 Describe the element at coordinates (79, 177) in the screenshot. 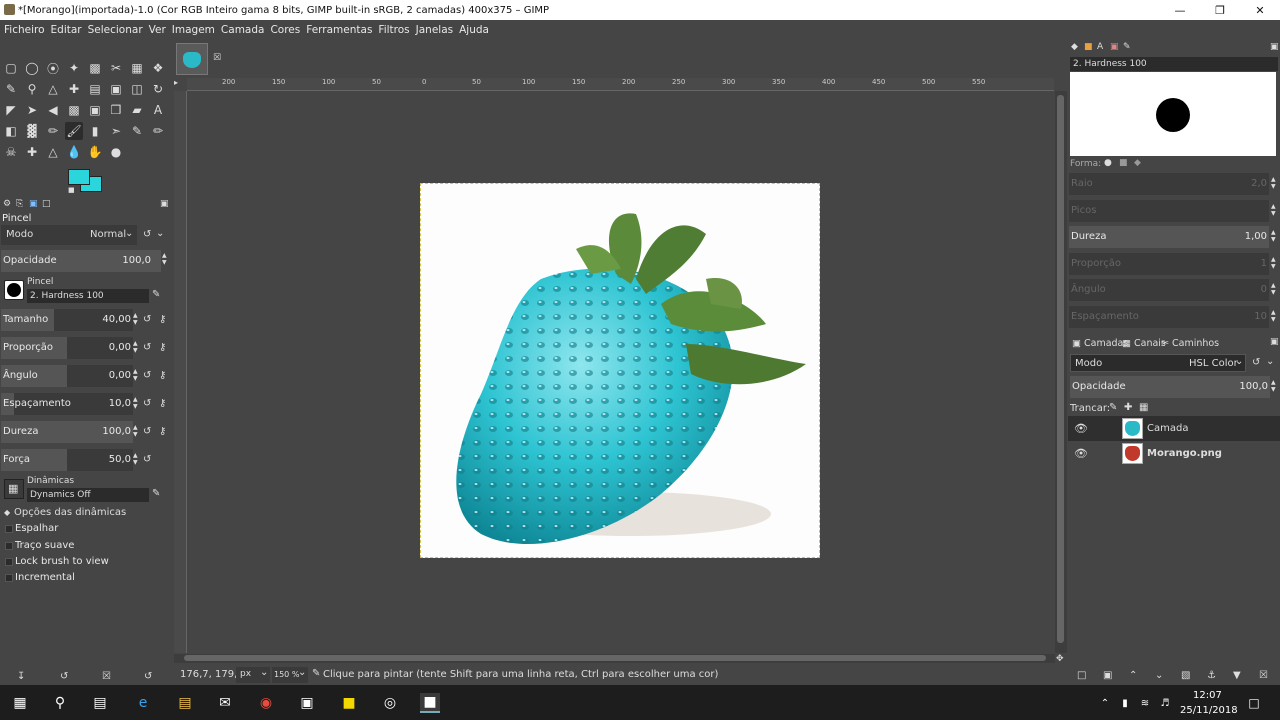

I see `foreground-color-swatch` at that location.